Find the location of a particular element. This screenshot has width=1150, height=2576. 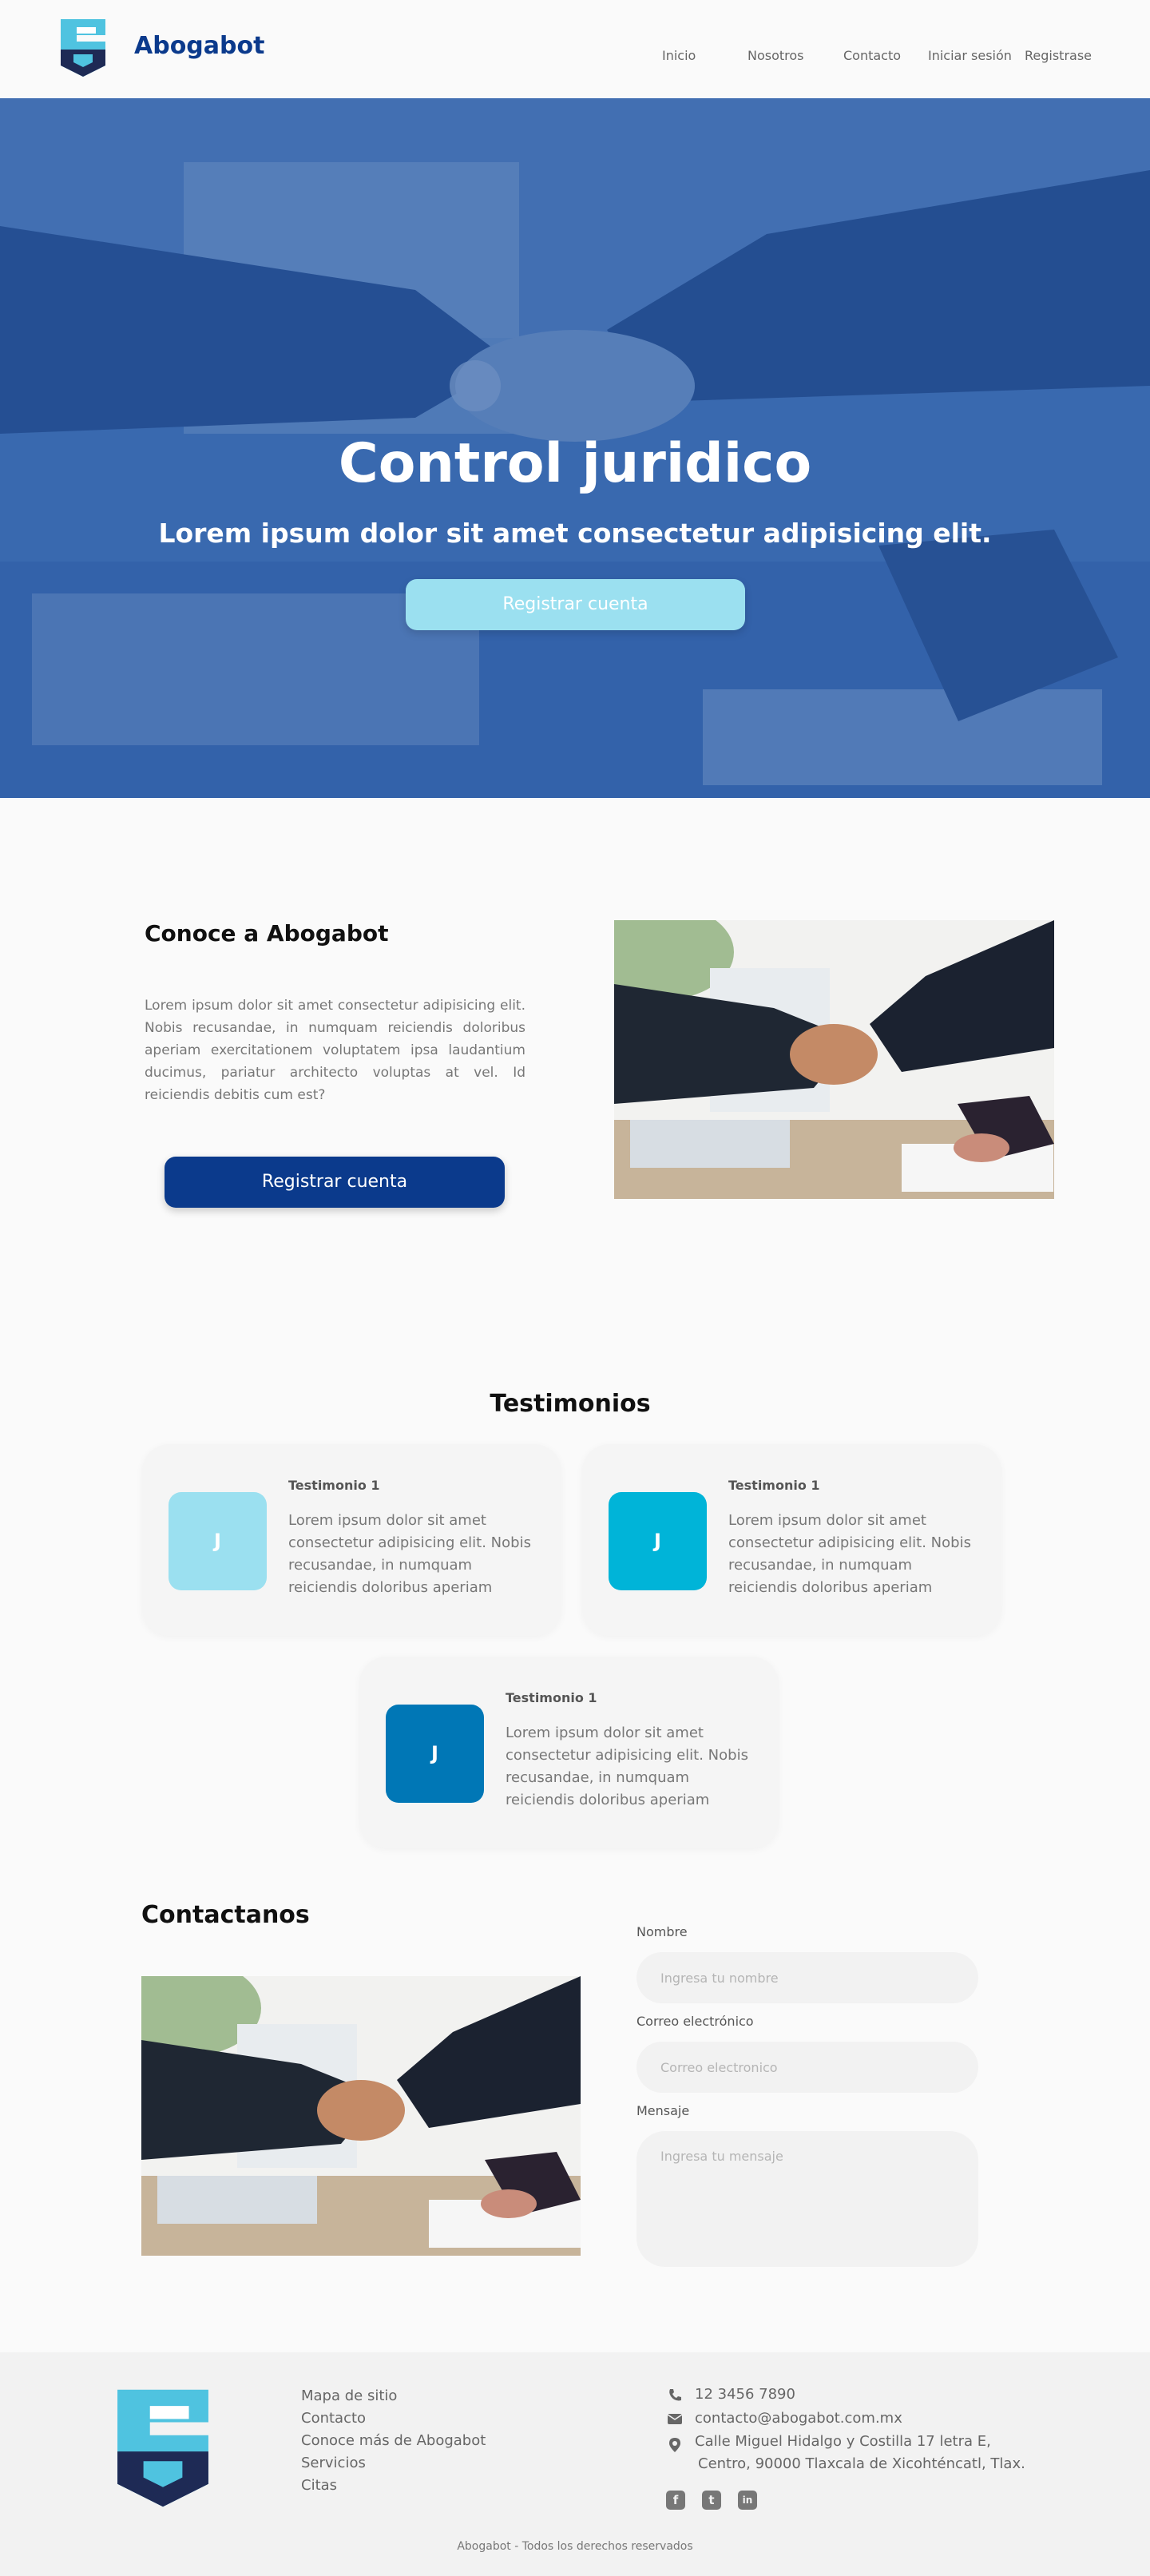

location-icon is located at coordinates (675, 2445).